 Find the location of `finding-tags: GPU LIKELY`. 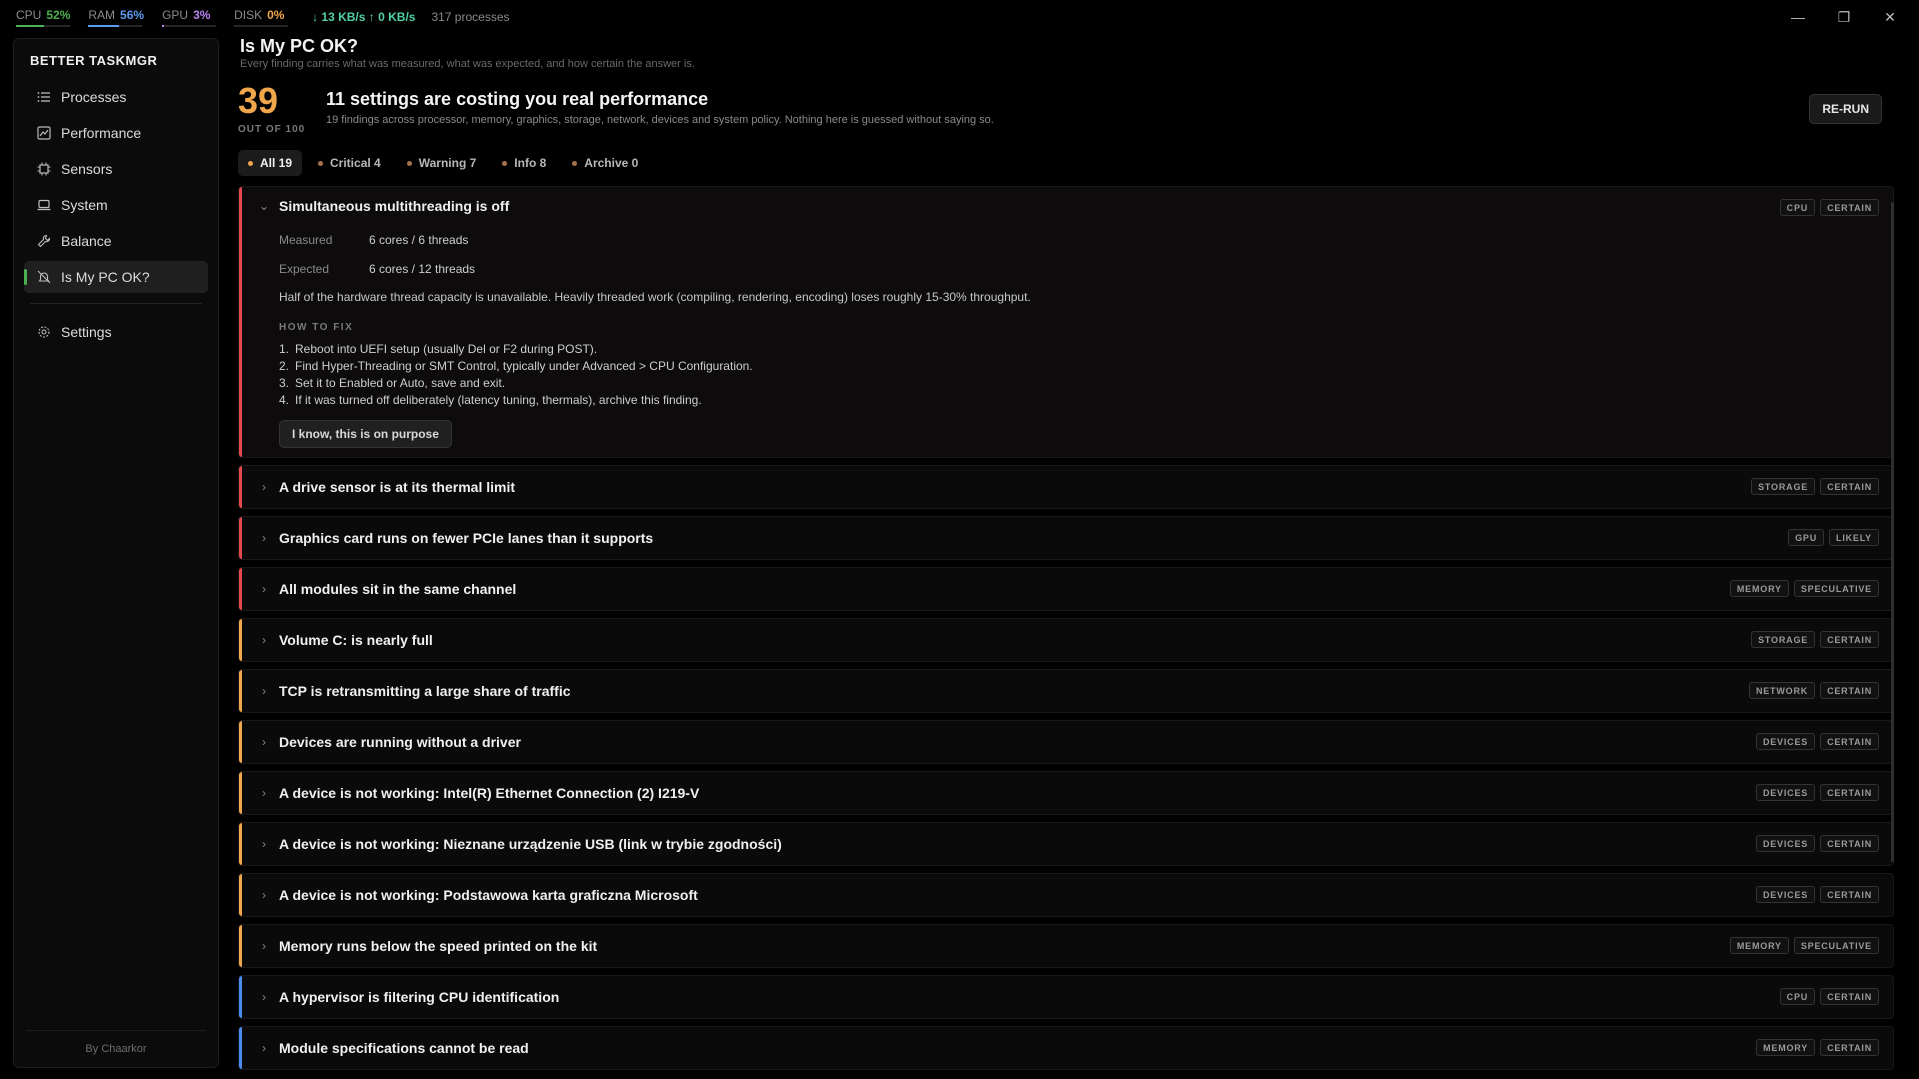

finding-tags: GPU LIKELY is located at coordinates (1833, 537).